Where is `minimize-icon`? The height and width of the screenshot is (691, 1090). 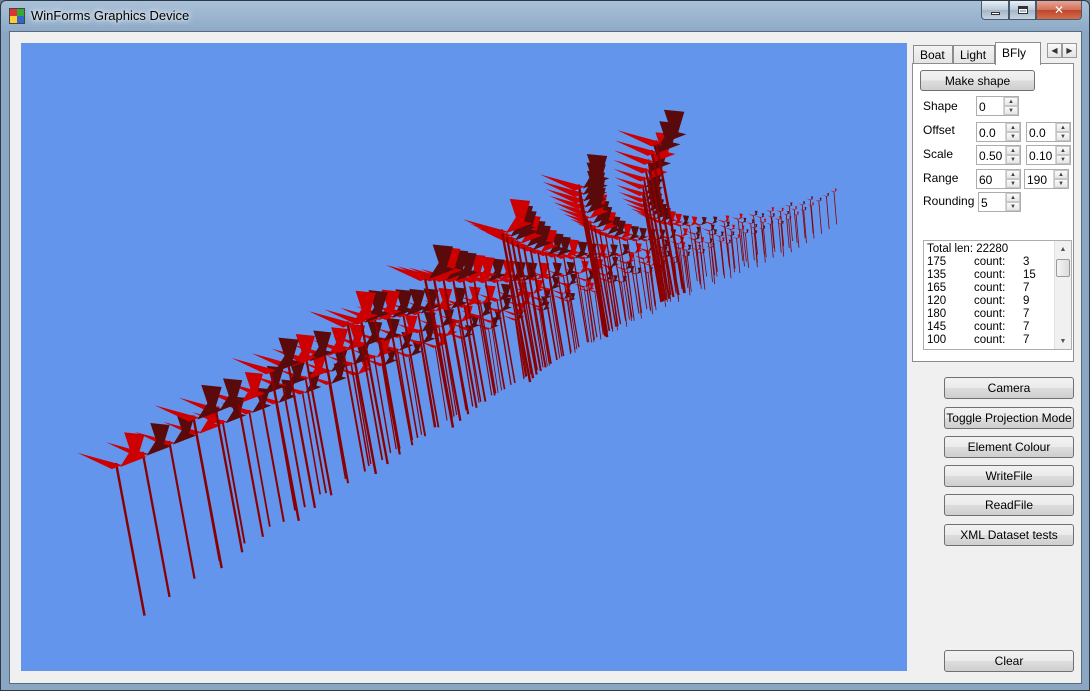
minimize-icon is located at coordinates (995, 13).